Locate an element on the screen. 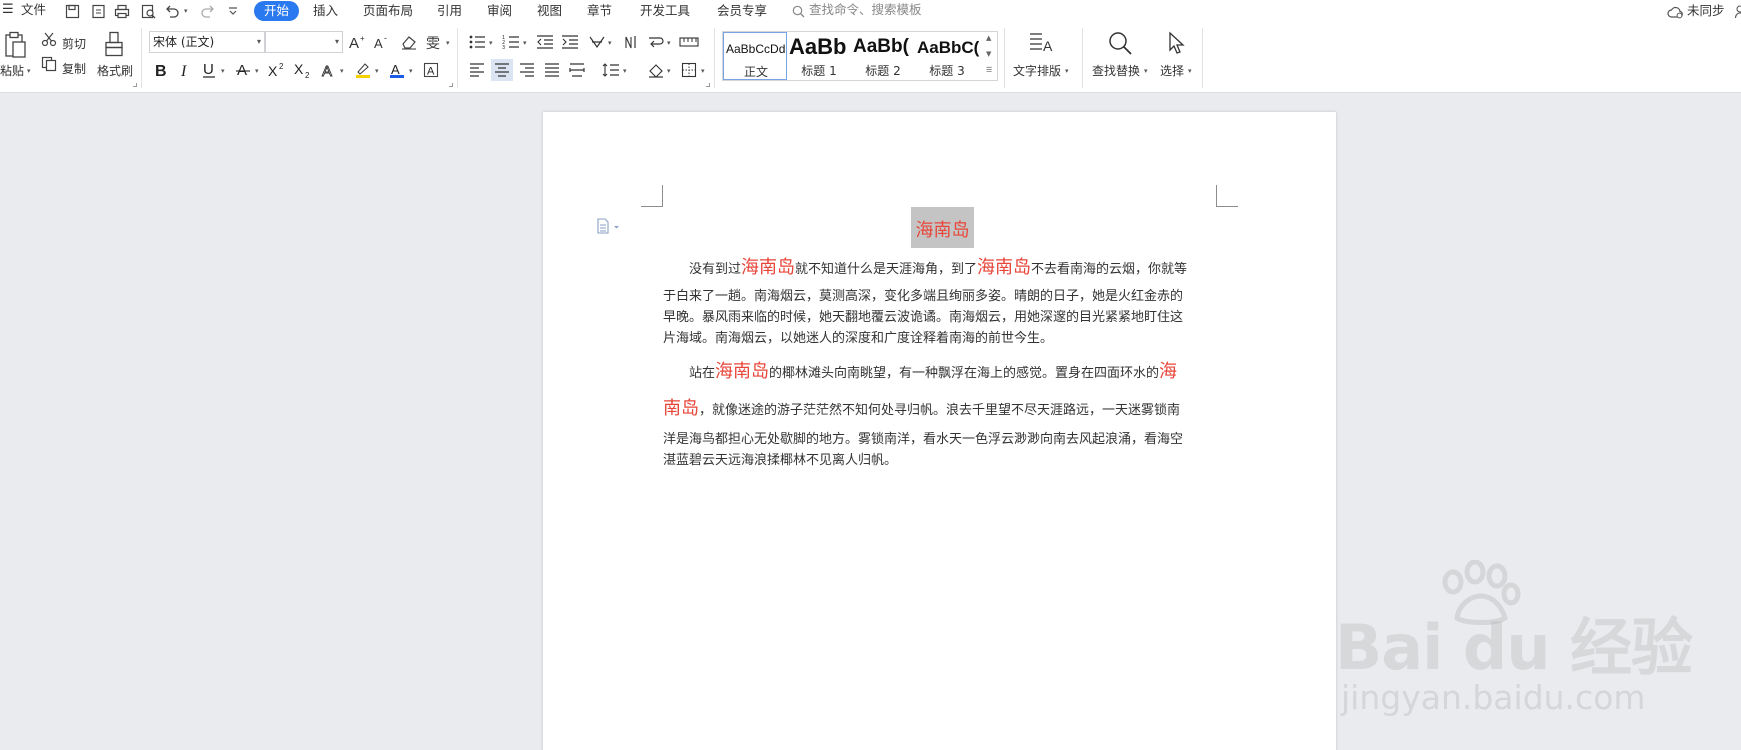  chevron-down-icon: ▼ is located at coordinates (988, 54).